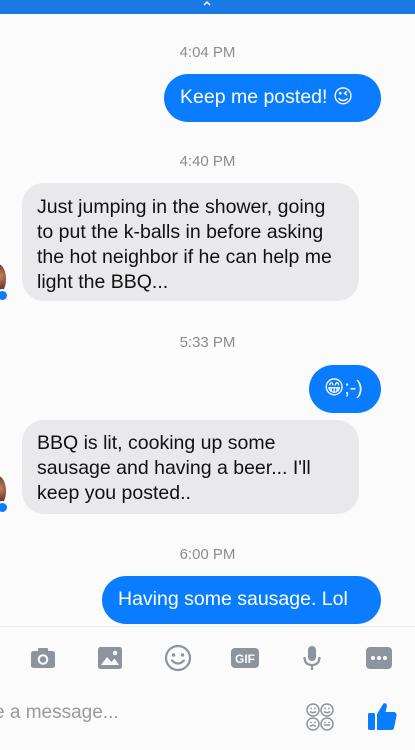 The width and height of the screenshot is (415, 750). What do you see at coordinates (353, 388) in the screenshot?
I see `message-text: ;-)` at bounding box center [353, 388].